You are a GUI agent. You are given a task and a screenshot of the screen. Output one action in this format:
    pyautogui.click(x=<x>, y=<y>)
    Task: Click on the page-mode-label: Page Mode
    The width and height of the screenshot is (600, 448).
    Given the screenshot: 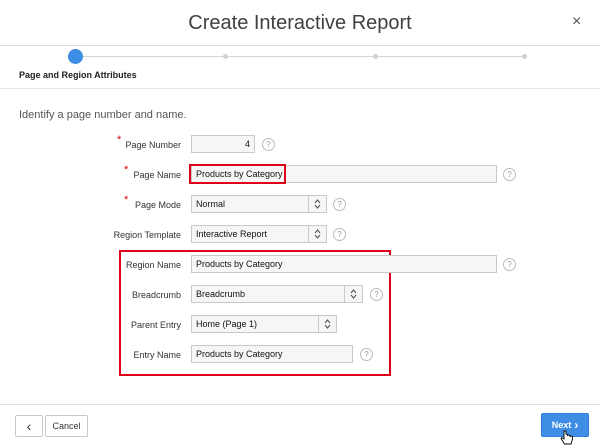 What is the action you would take?
    pyautogui.click(x=157, y=205)
    